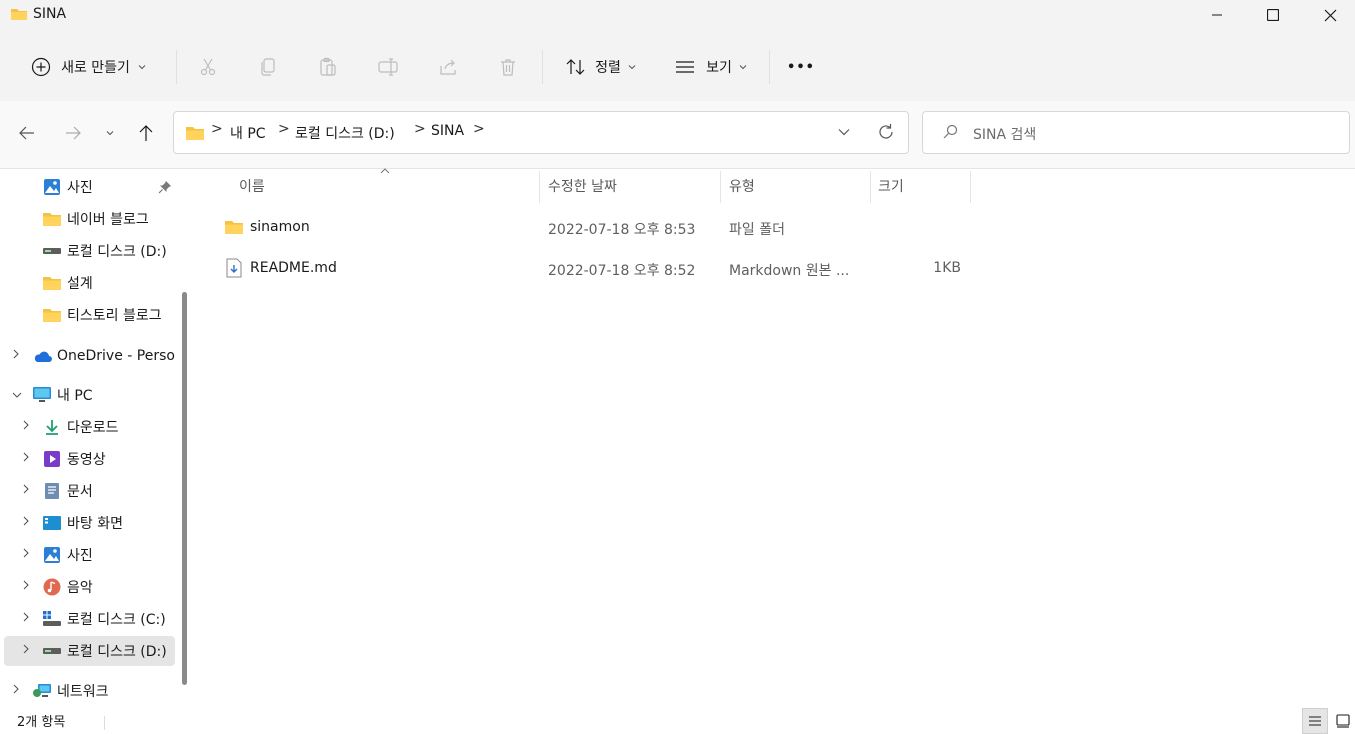  I want to click on forward-button, so click(73, 133).